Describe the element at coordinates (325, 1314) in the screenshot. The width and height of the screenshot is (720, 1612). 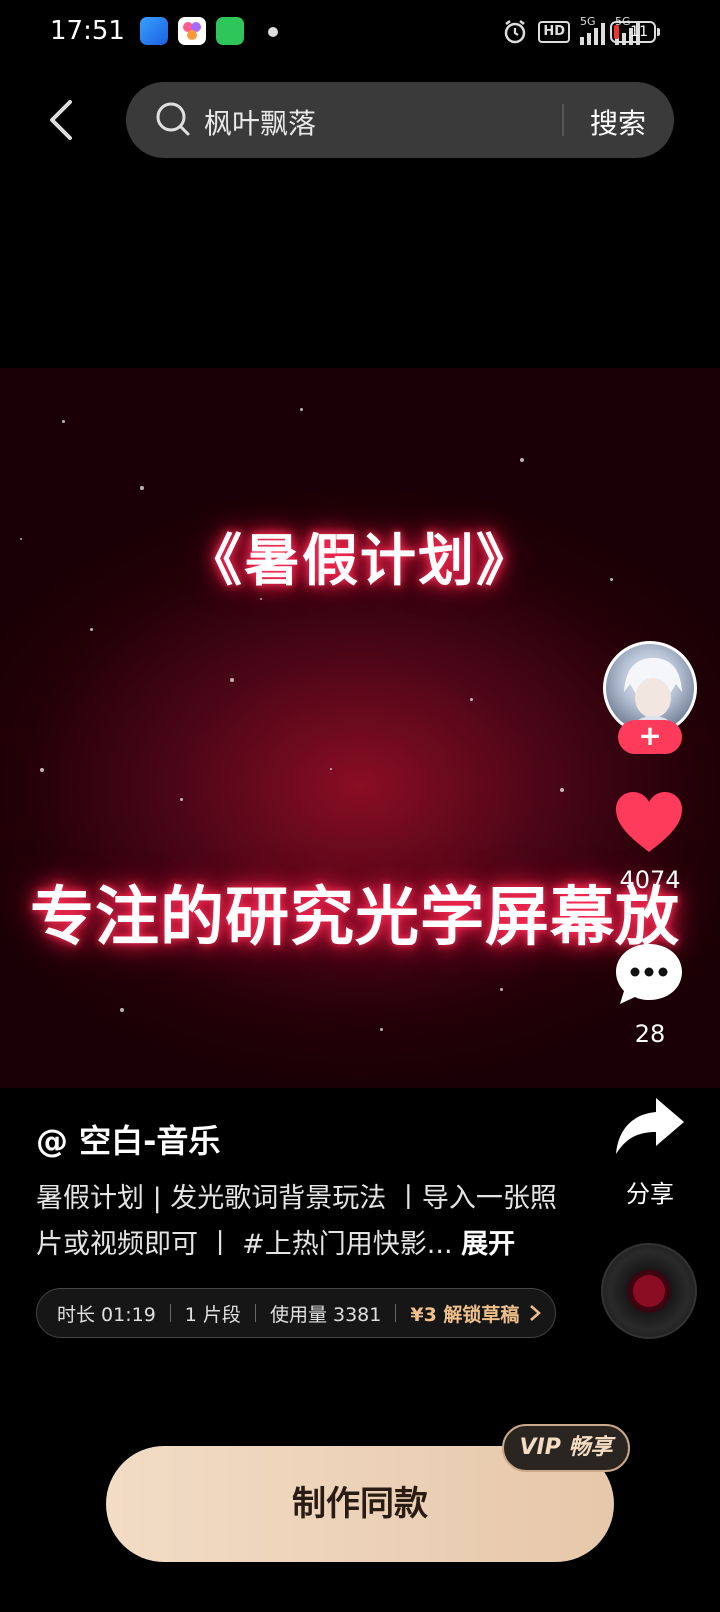
I see `usage-label: 使用量 3381` at that location.